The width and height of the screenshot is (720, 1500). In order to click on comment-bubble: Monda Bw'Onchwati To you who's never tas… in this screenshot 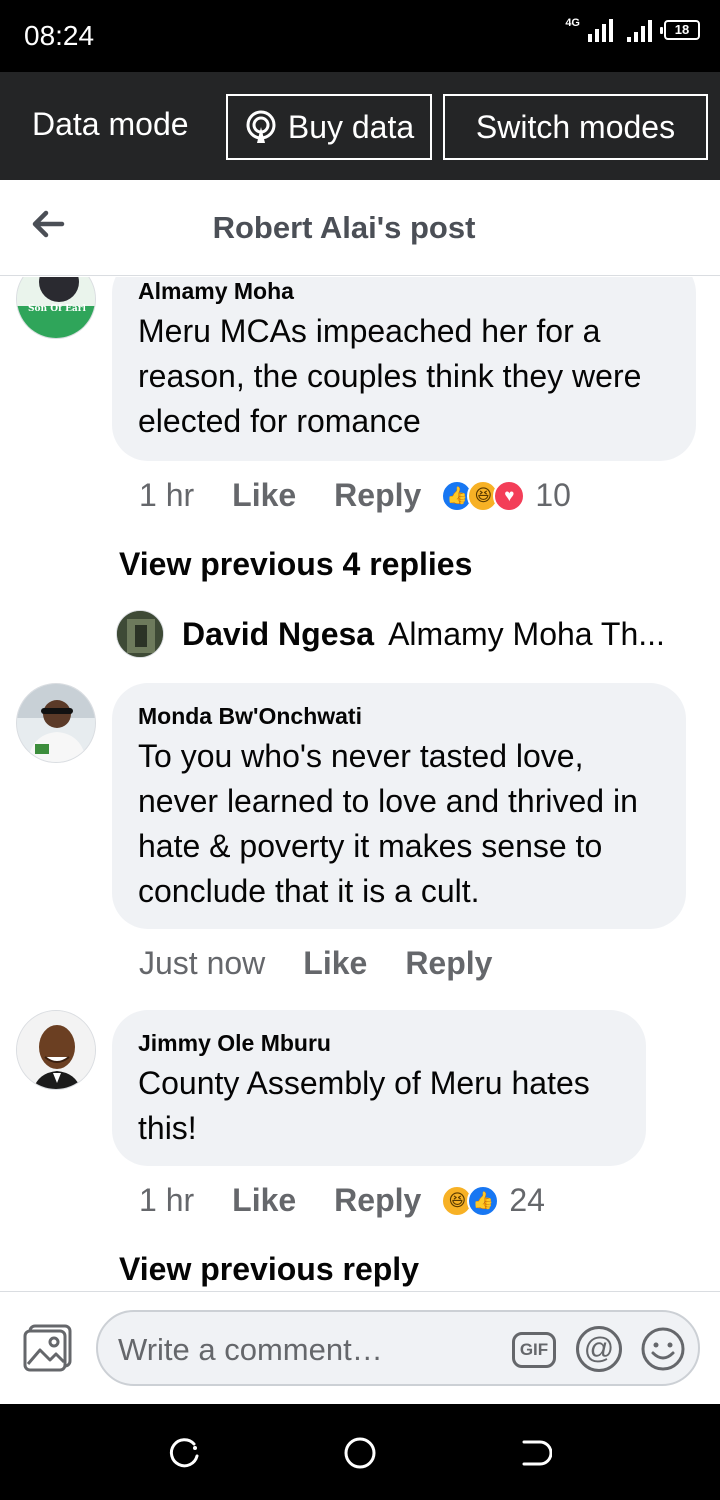, I will do `click(399, 806)`.